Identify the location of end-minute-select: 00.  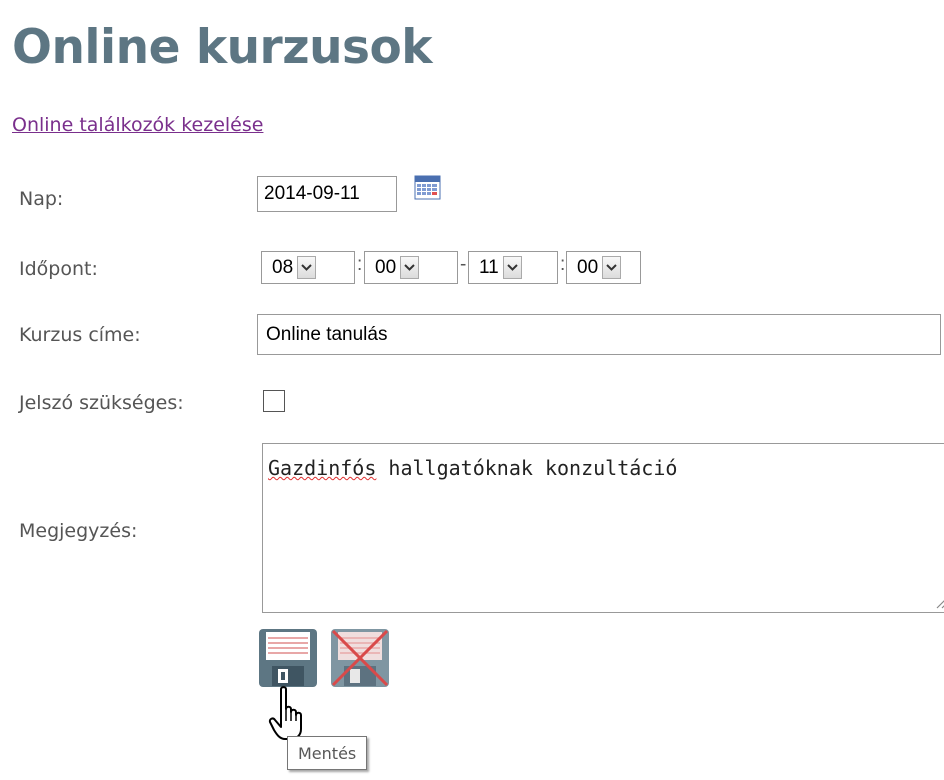
(603, 267).